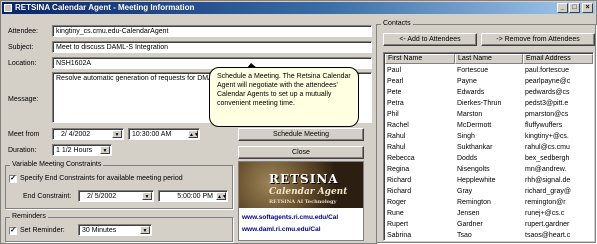  Describe the element at coordinates (397, 202) in the screenshot. I see `contact-first-name: Roger` at that location.